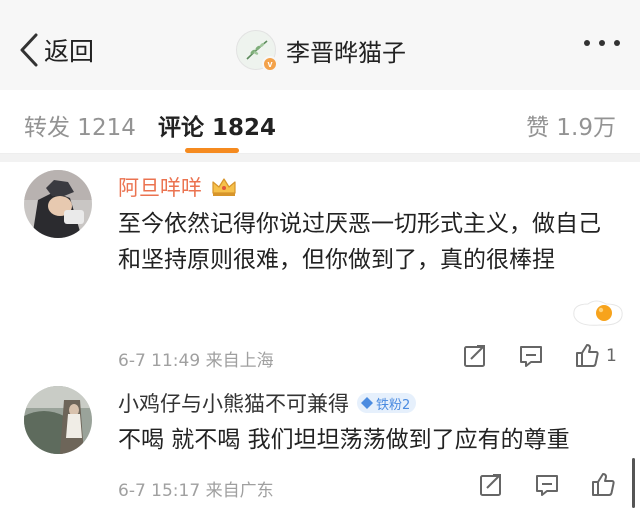 The image size is (640, 516). What do you see at coordinates (257, 51) in the screenshot?
I see `avatar: v` at bounding box center [257, 51].